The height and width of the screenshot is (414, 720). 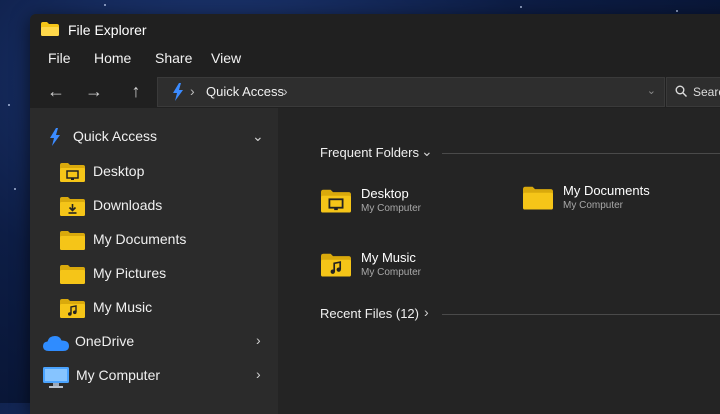 I want to click on folder-tile-desktop: Desktop My Computer, so click(x=401, y=204).